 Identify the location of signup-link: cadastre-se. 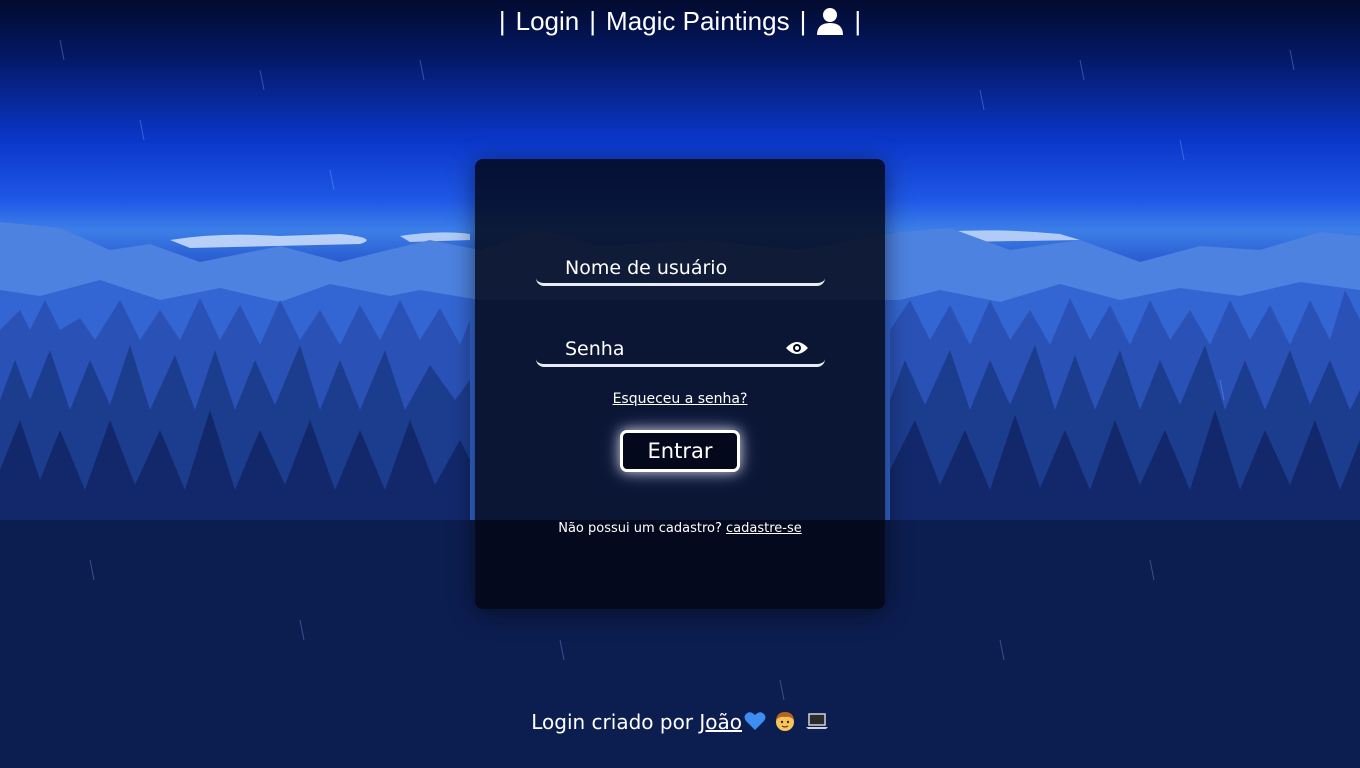
(764, 528).